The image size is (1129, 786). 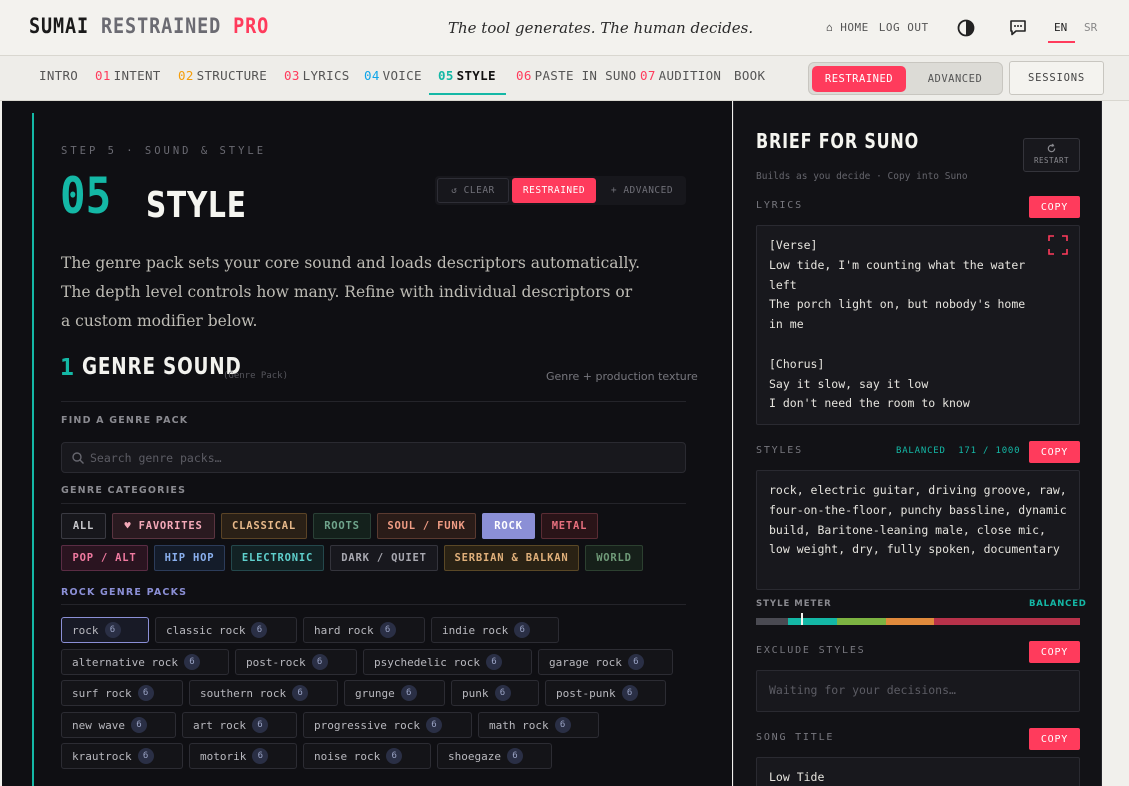 I want to click on rock-packs-label: ROCK GENRE PACKS, so click(x=124, y=592).